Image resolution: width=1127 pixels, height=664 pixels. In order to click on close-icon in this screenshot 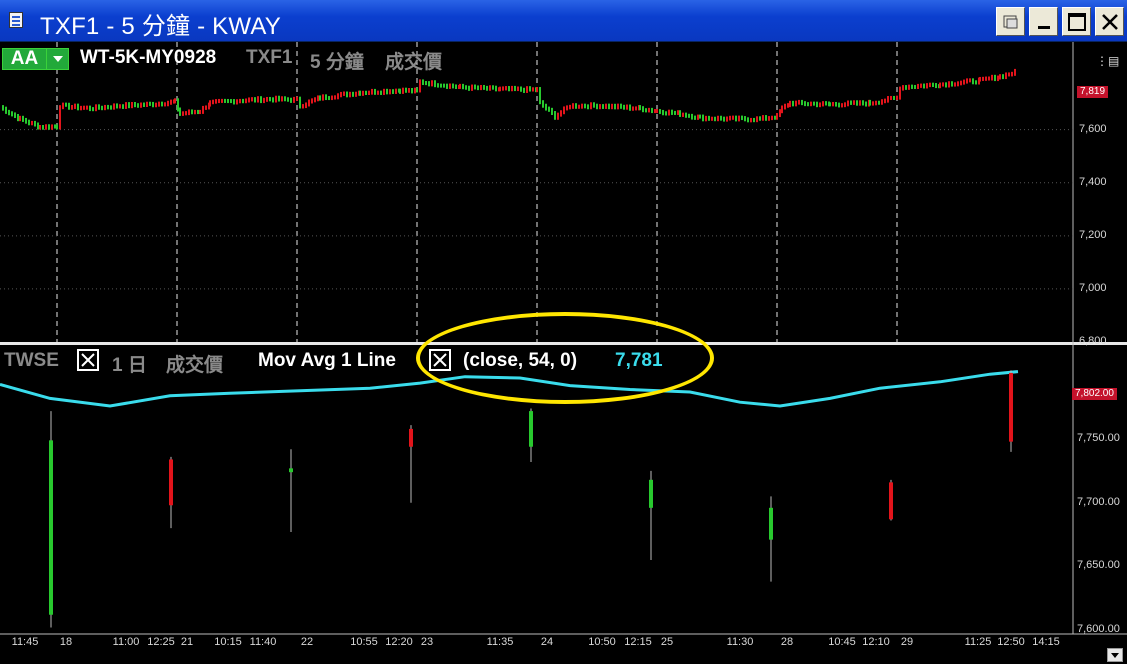, I will do `click(1109, 21)`.